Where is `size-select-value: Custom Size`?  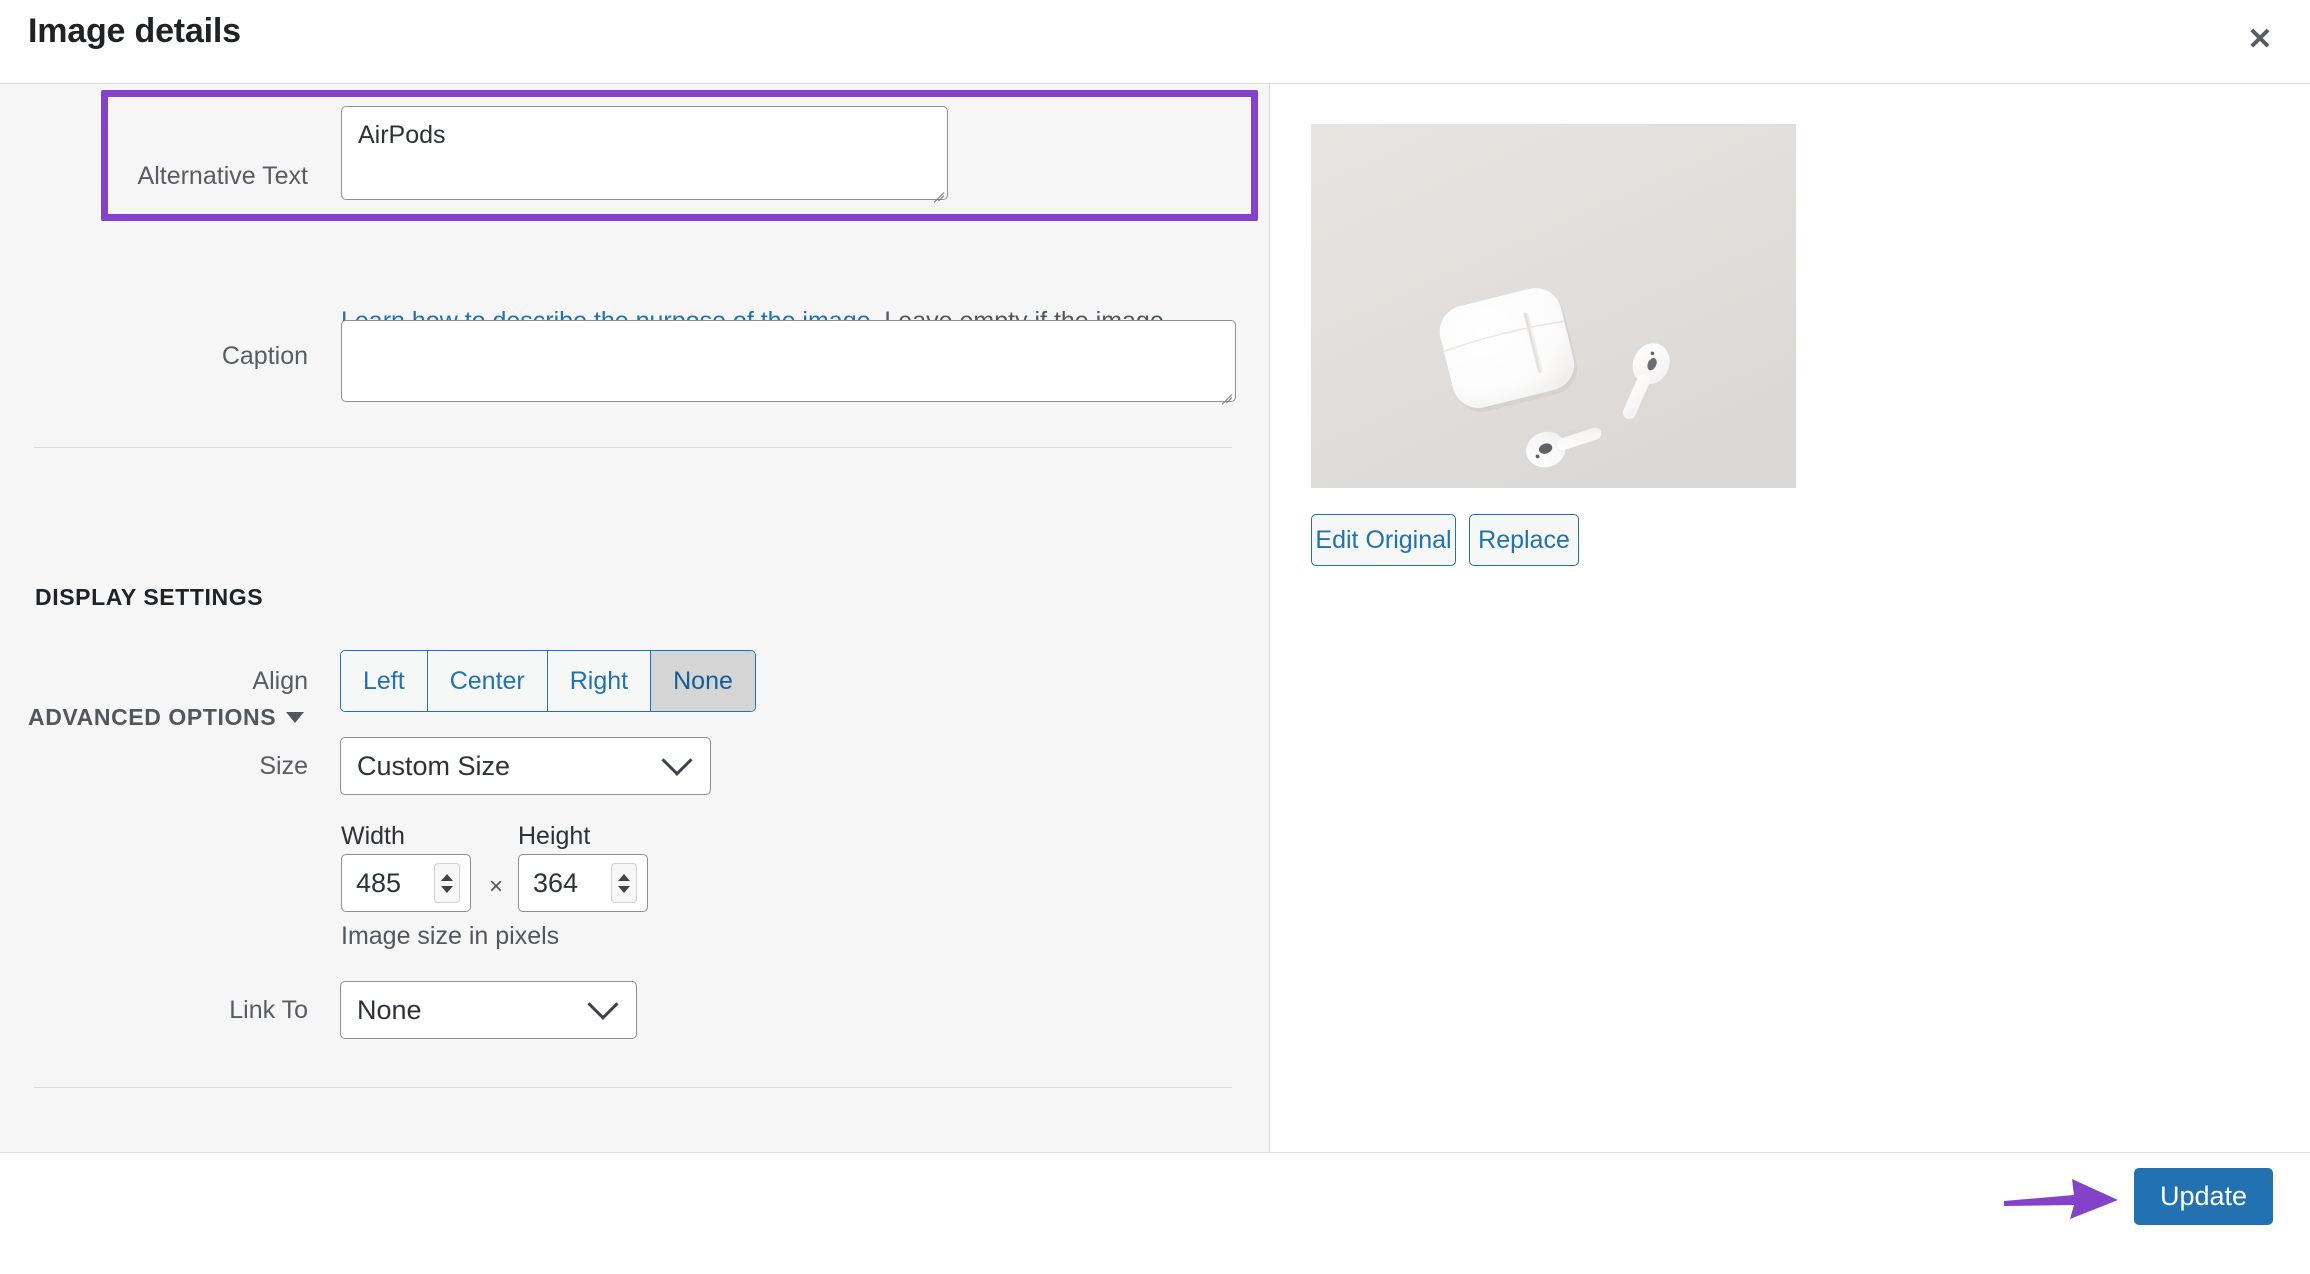
size-select-value: Custom Size is located at coordinates (434, 765).